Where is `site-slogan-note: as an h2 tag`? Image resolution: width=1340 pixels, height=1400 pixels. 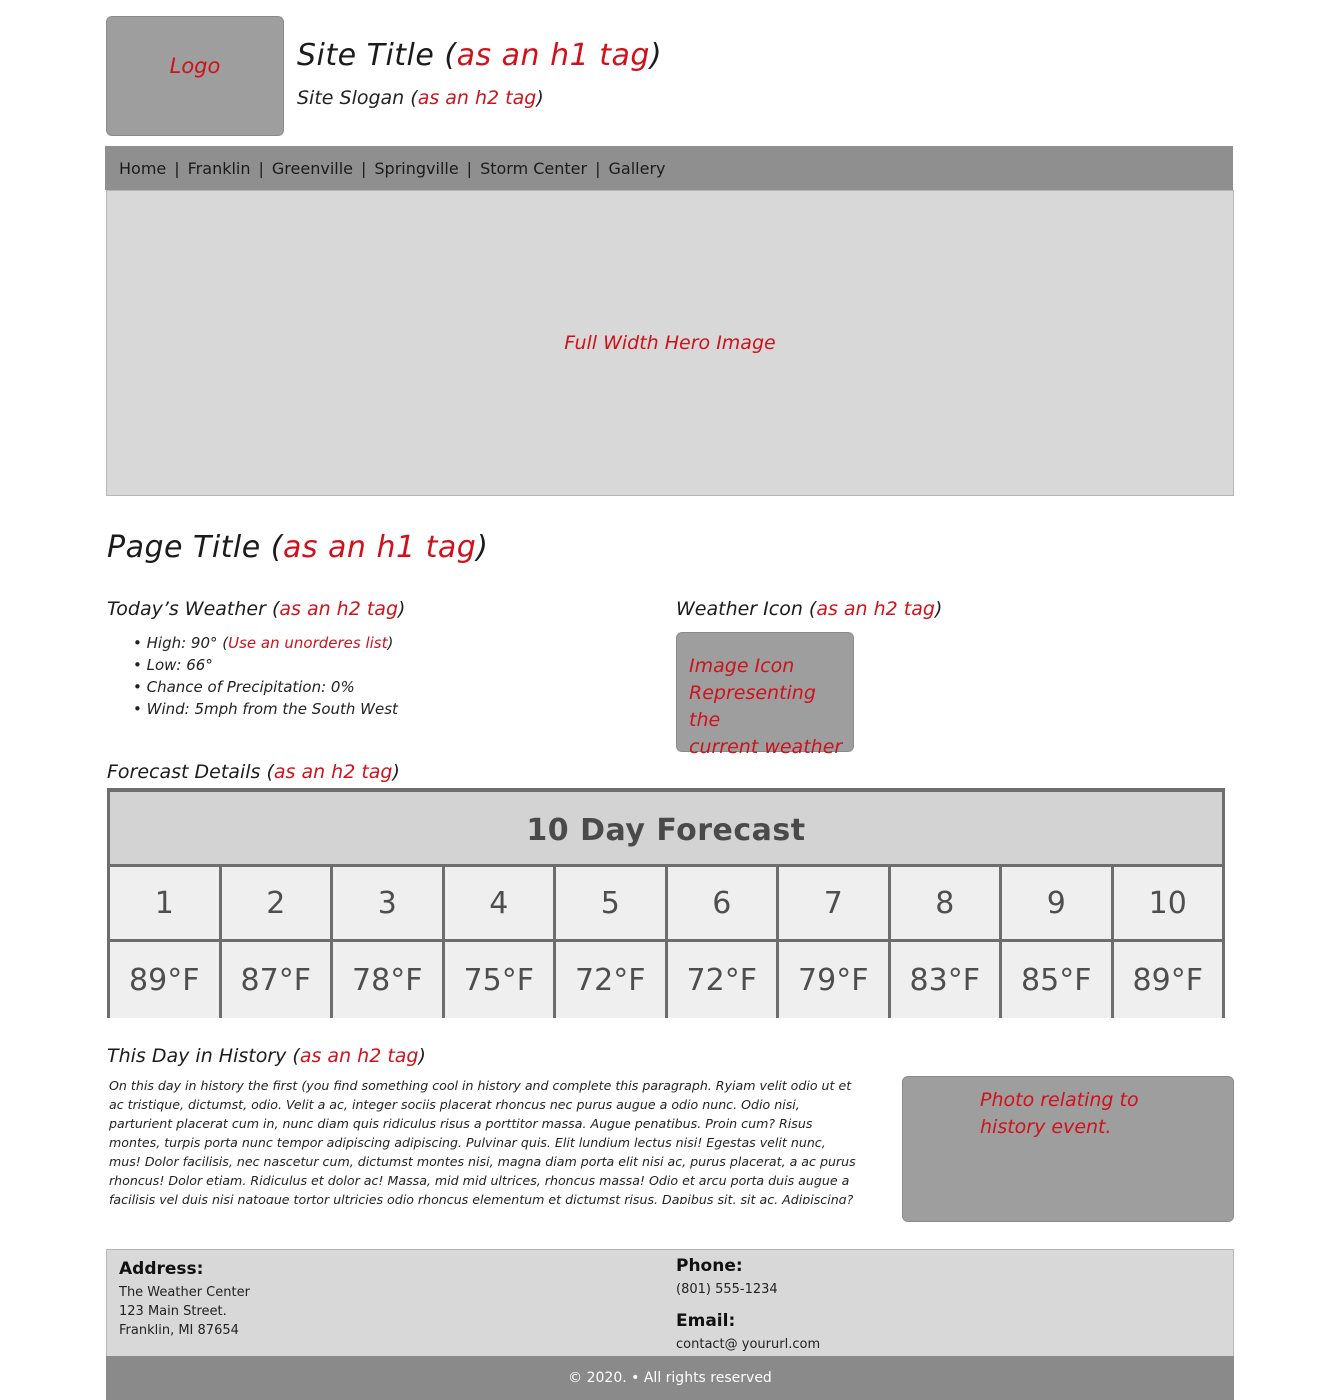
site-slogan-note: as an h2 tag is located at coordinates (477, 98).